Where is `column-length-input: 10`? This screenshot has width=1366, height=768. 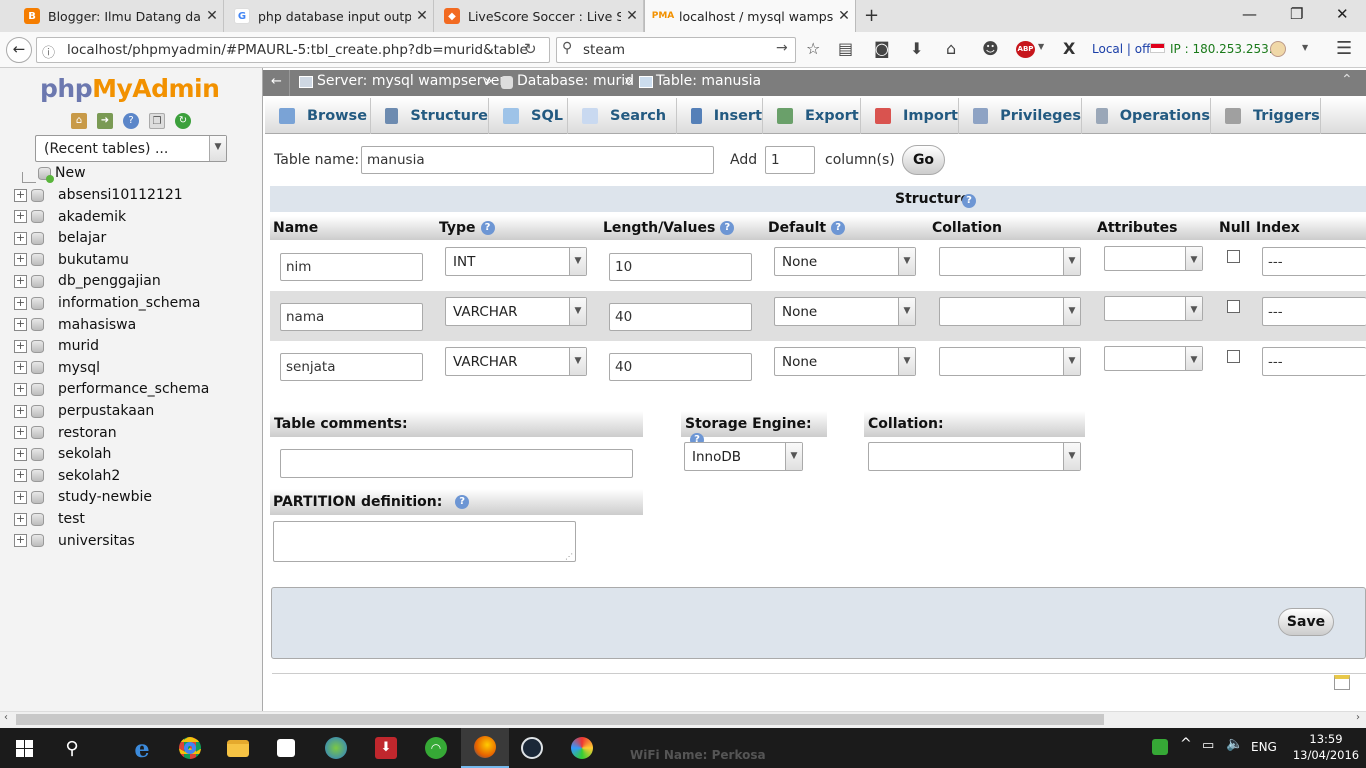
column-length-input: 10 is located at coordinates (680, 267).